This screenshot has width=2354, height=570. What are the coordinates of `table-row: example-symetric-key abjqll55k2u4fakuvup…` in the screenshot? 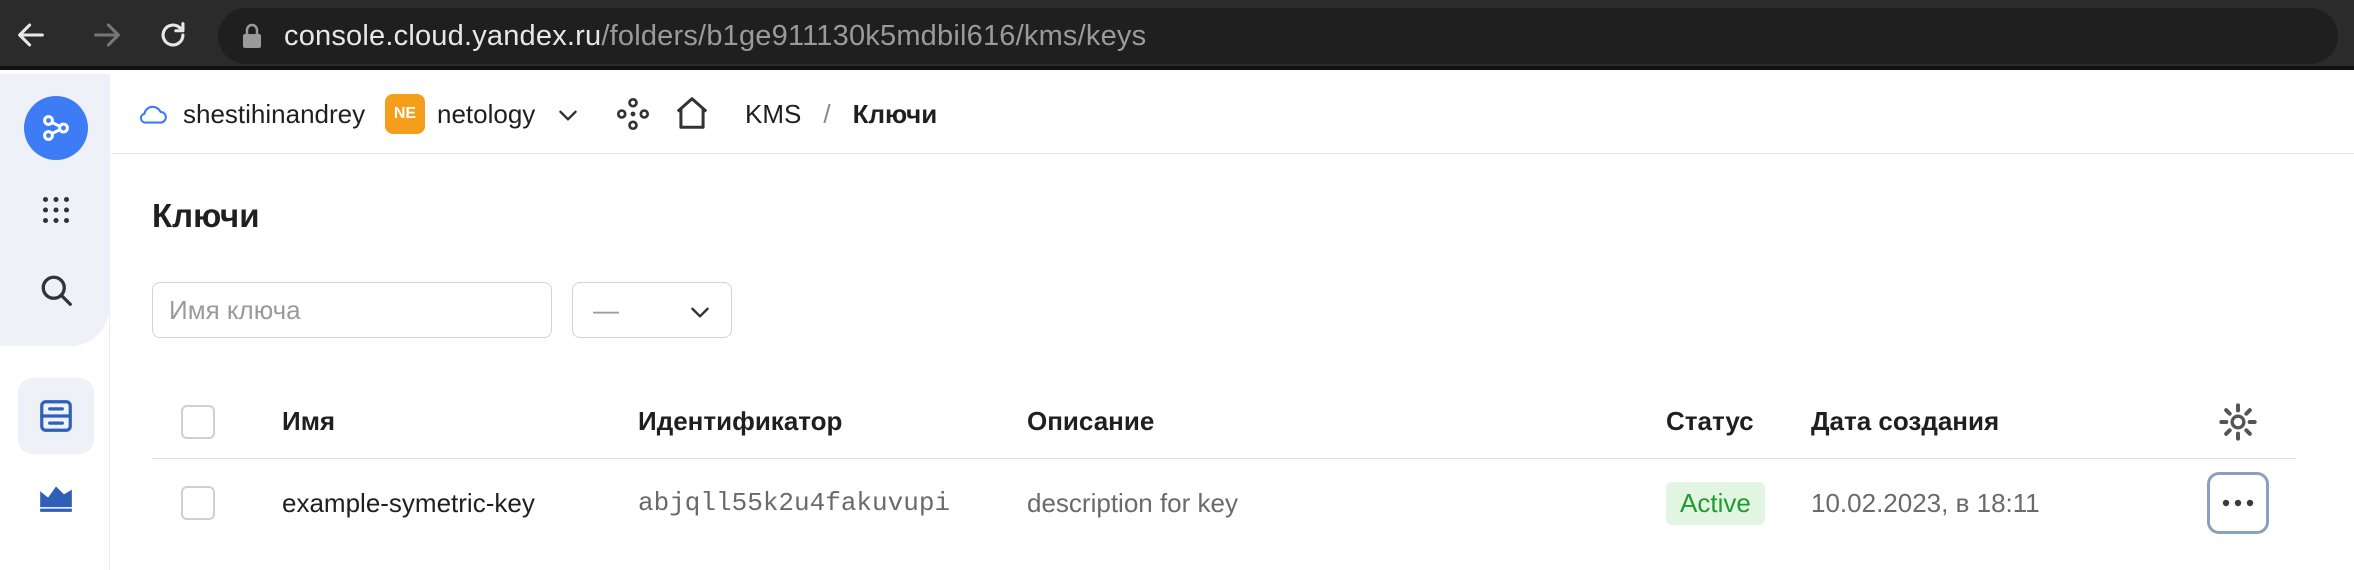 It's located at (1224, 503).